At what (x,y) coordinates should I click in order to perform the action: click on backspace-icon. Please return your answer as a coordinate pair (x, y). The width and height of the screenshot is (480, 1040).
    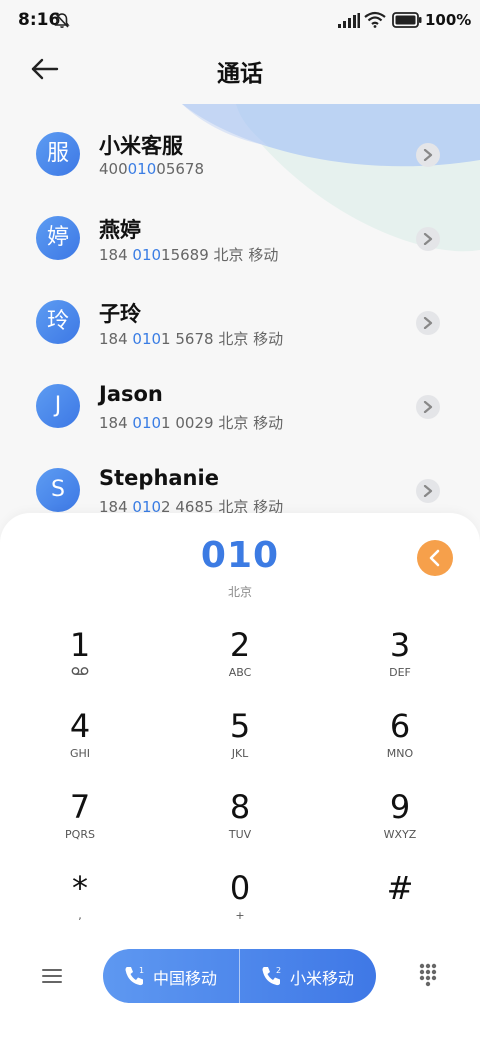
    Looking at the image, I should click on (434, 558).